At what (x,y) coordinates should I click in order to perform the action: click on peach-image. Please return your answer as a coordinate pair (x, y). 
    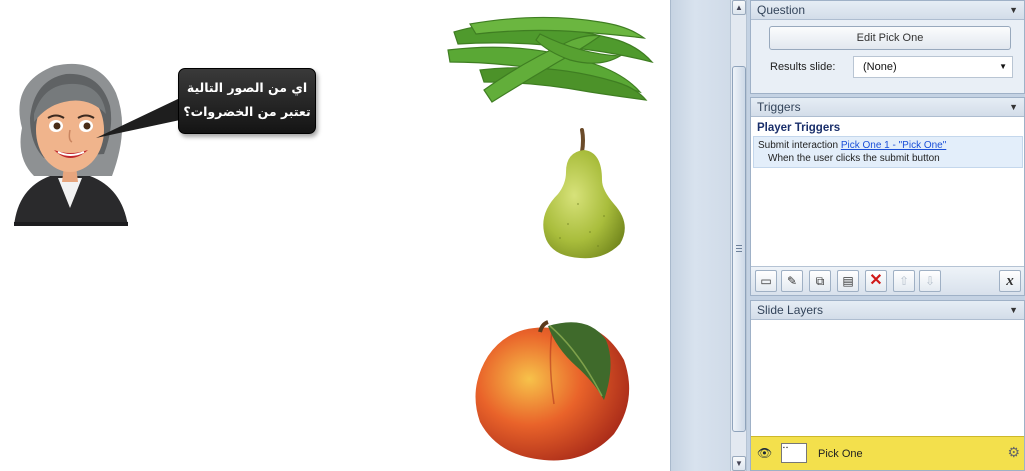
    Looking at the image, I should click on (552, 384).